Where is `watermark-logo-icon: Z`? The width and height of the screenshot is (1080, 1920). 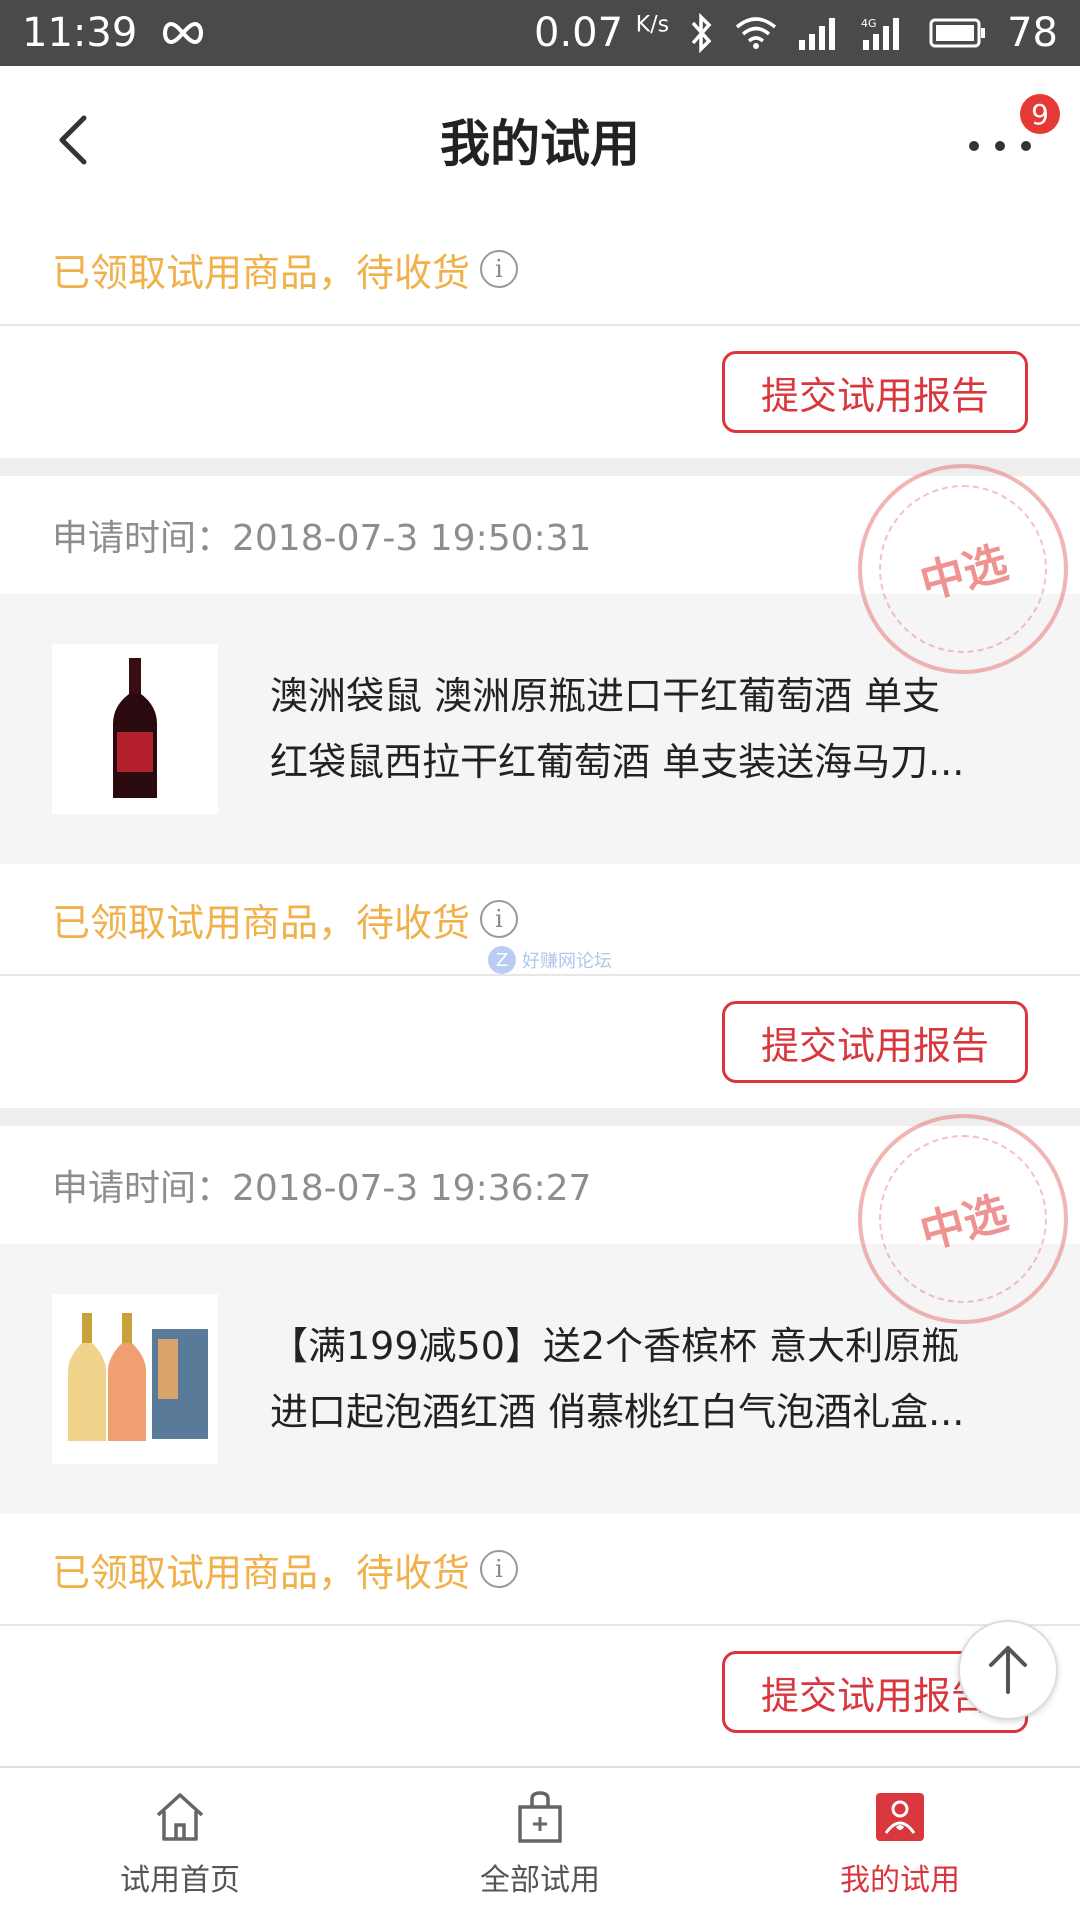
watermark-logo-icon: Z is located at coordinates (502, 960).